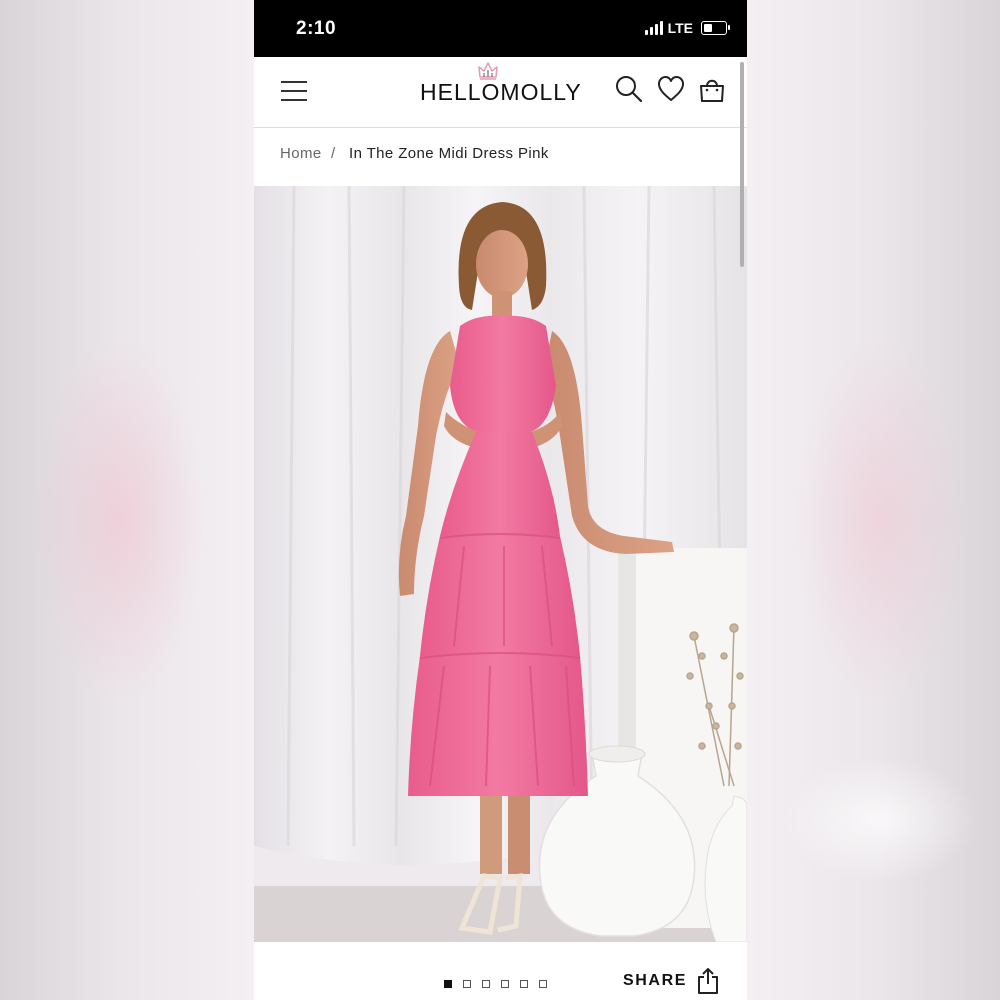 The image size is (1000, 1000). What do you see at coordinates (316, 28) in the screenshot?
I see `status-time: 2:10` at bounding box center [316, 28].